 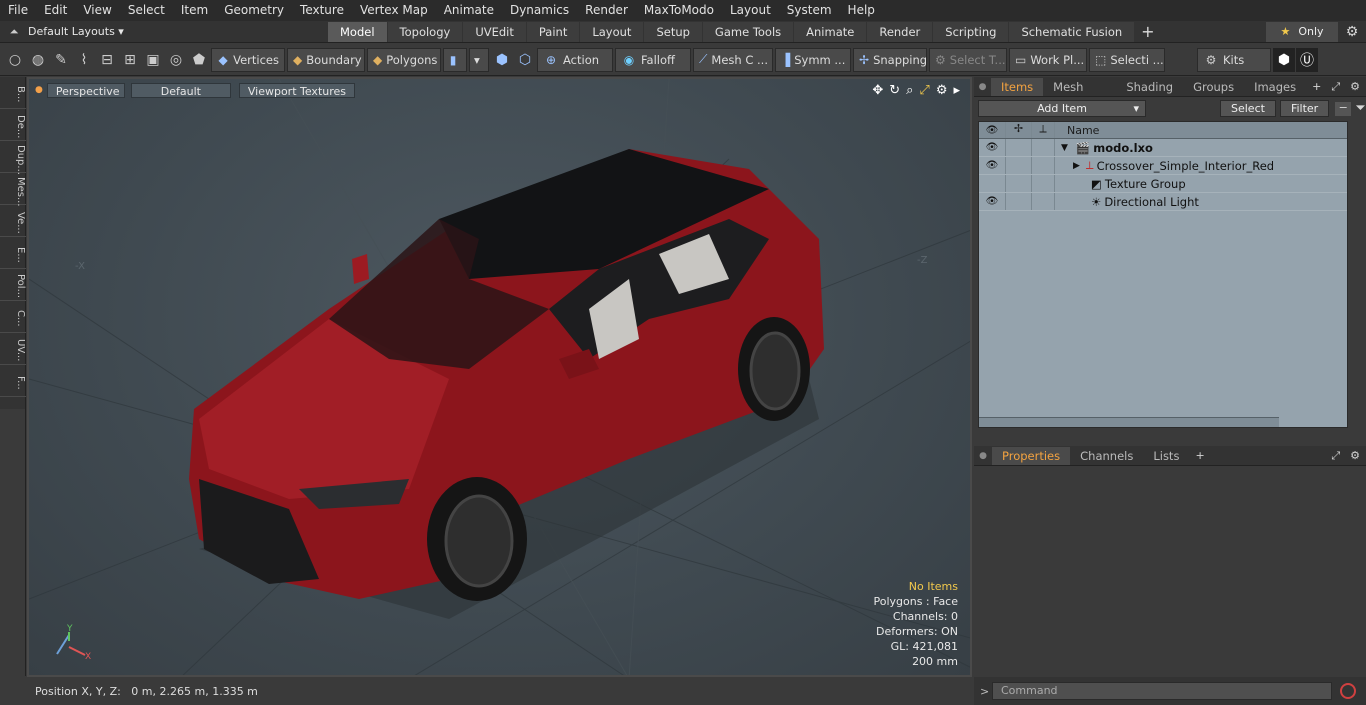 I want to click on panel-gear-icon: ⚙, so click(x=1355, y=87).